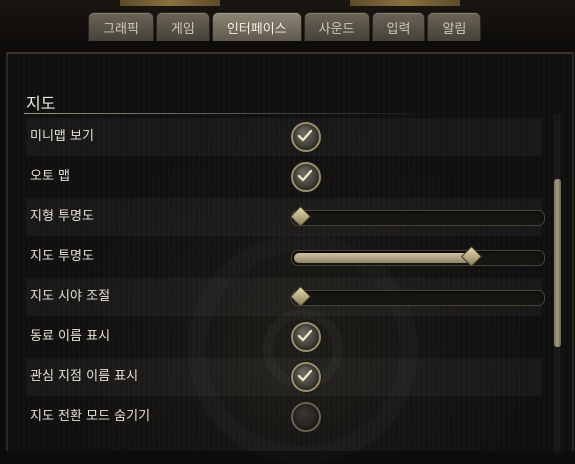  What do you see at coordinates (41, 103) in the screenshot?
I see `section-title: 지도` at bounding box center [41, 103].